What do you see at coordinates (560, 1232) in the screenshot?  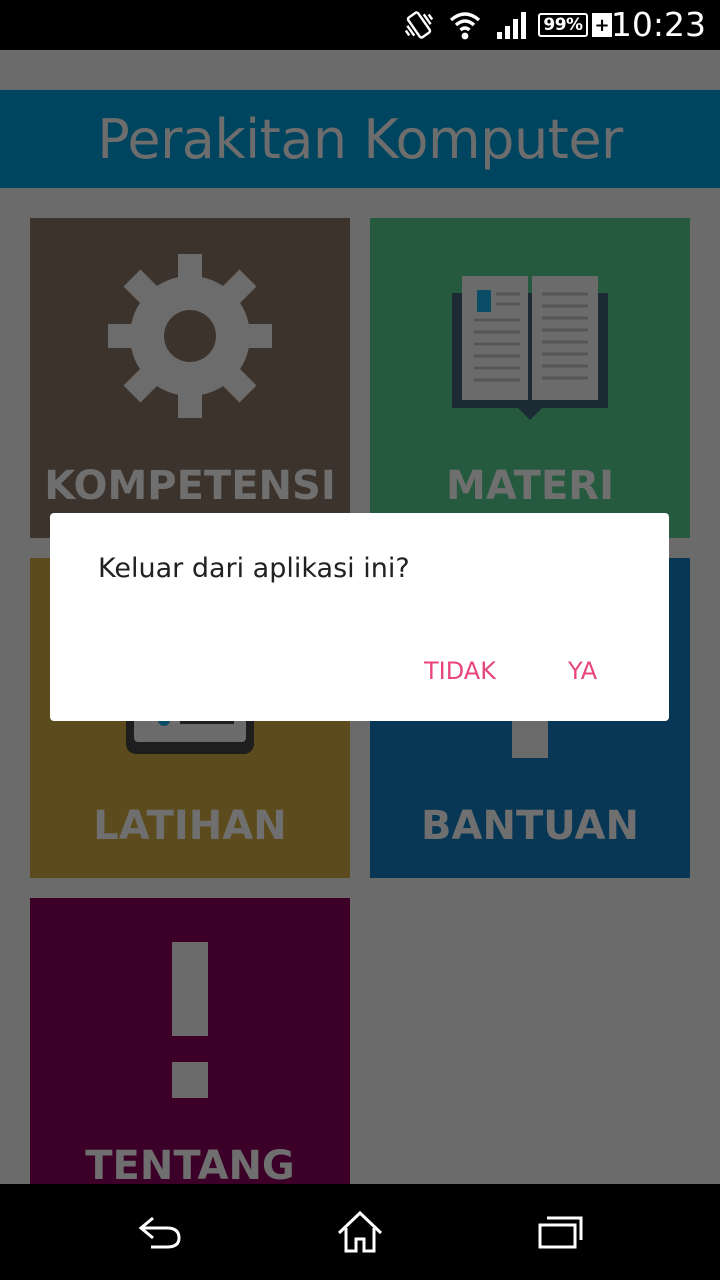 I see `recents-icon` at bounding box center [560, 1232].